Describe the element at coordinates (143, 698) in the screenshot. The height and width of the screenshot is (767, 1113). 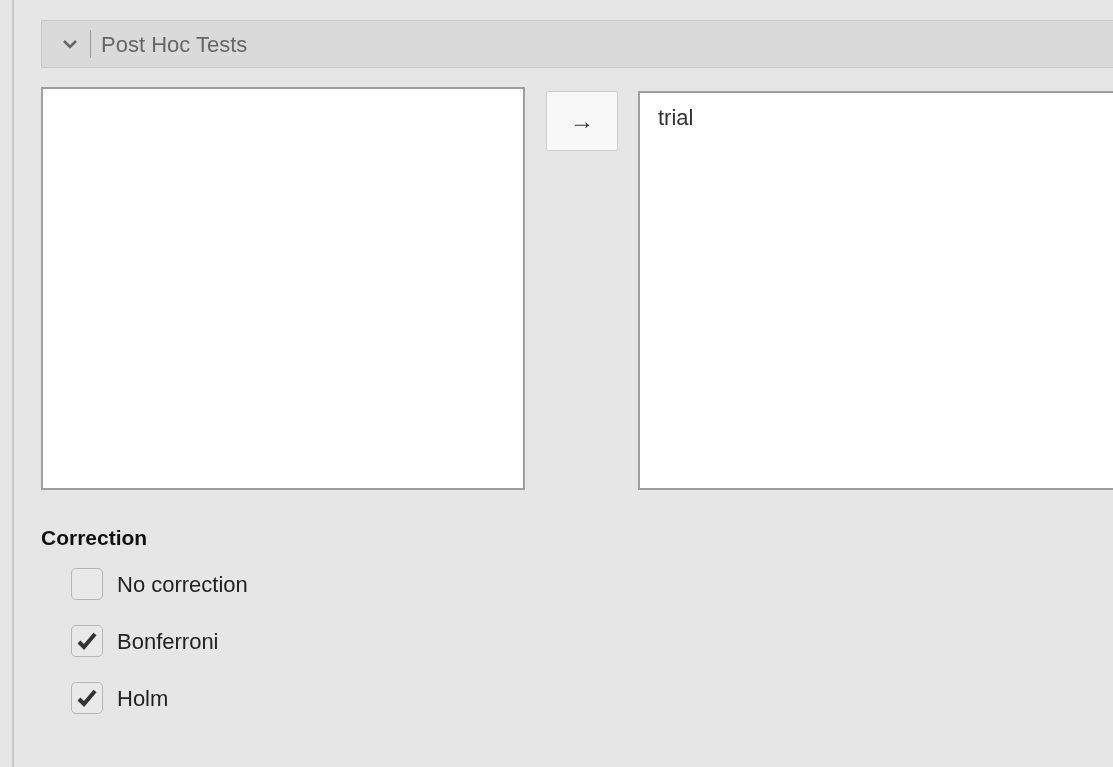
I see `checkbox-label: Holm` at that location.